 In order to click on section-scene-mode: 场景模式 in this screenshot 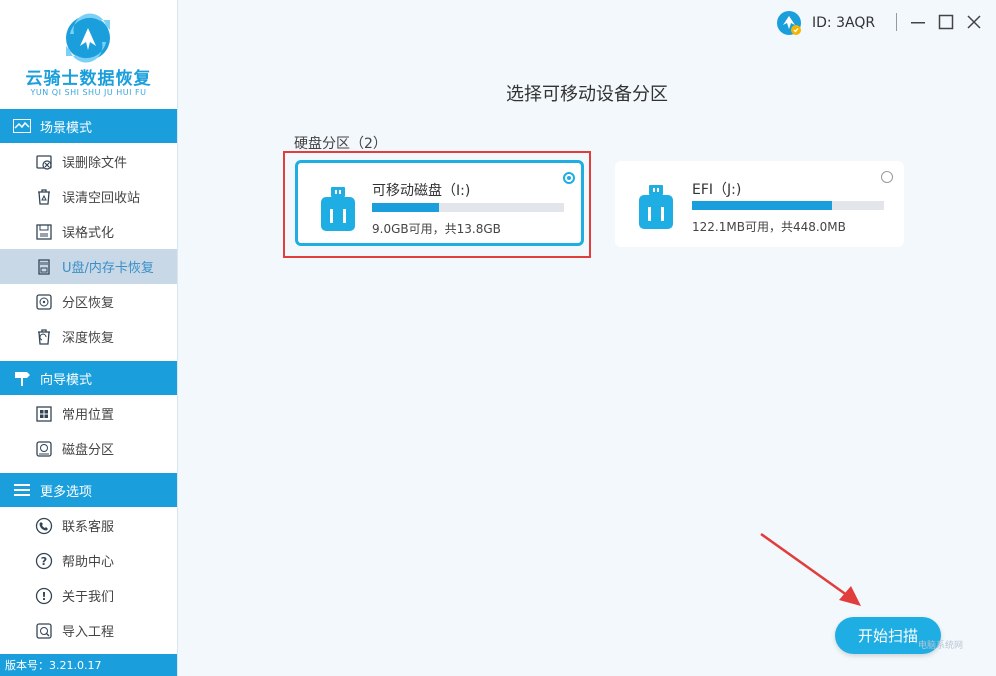, I will do `click(88, 126)`.